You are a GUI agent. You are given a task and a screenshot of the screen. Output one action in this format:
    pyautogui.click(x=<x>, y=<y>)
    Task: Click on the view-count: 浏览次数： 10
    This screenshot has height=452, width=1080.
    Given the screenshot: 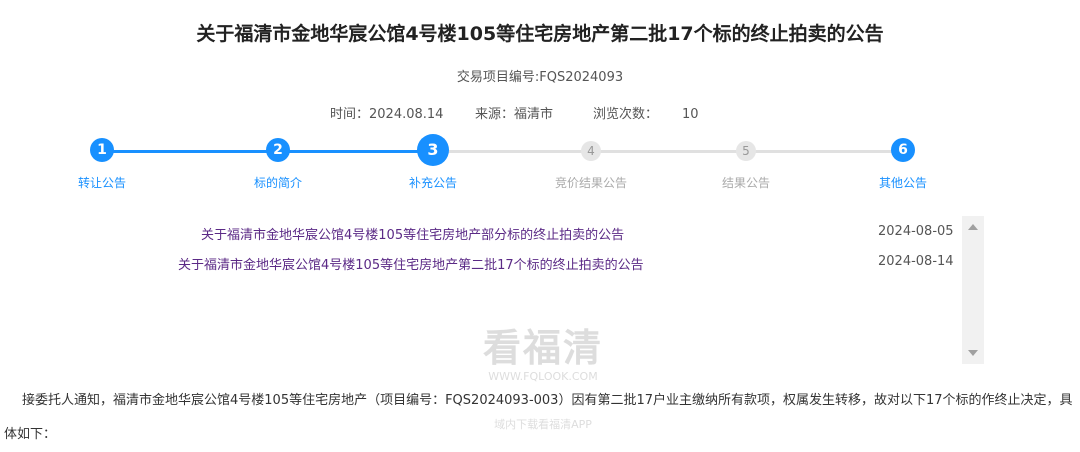 What is the action you would take?
    pyautogui.click(x=646, y=112)
    